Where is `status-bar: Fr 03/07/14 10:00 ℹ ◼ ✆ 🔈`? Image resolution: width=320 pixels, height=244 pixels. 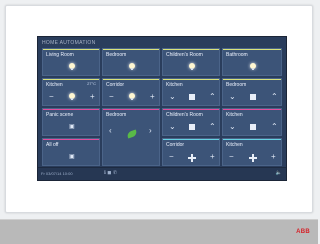 status-bar: Fr 03/07/14 10:00 ℹ ◼ ✆ 🔈 is located at coordinates (162, 173).